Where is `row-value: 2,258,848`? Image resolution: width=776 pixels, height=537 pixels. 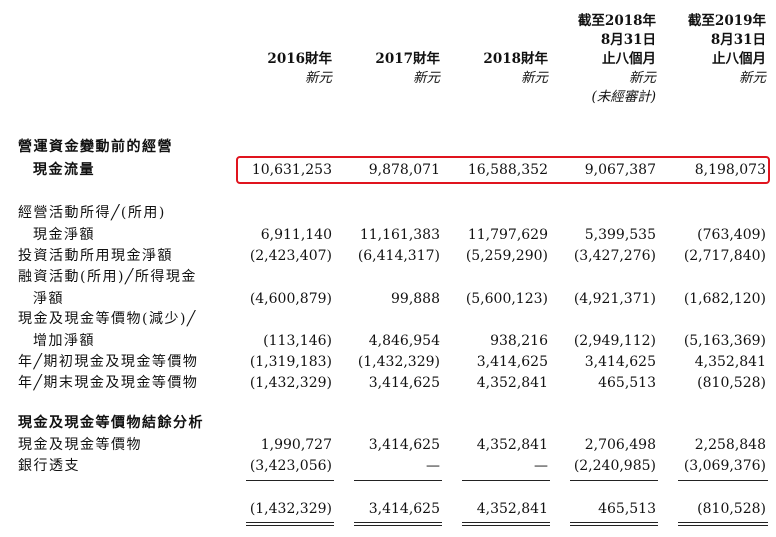 row-value: 2,258,848 is located at coordinates (730, 445).